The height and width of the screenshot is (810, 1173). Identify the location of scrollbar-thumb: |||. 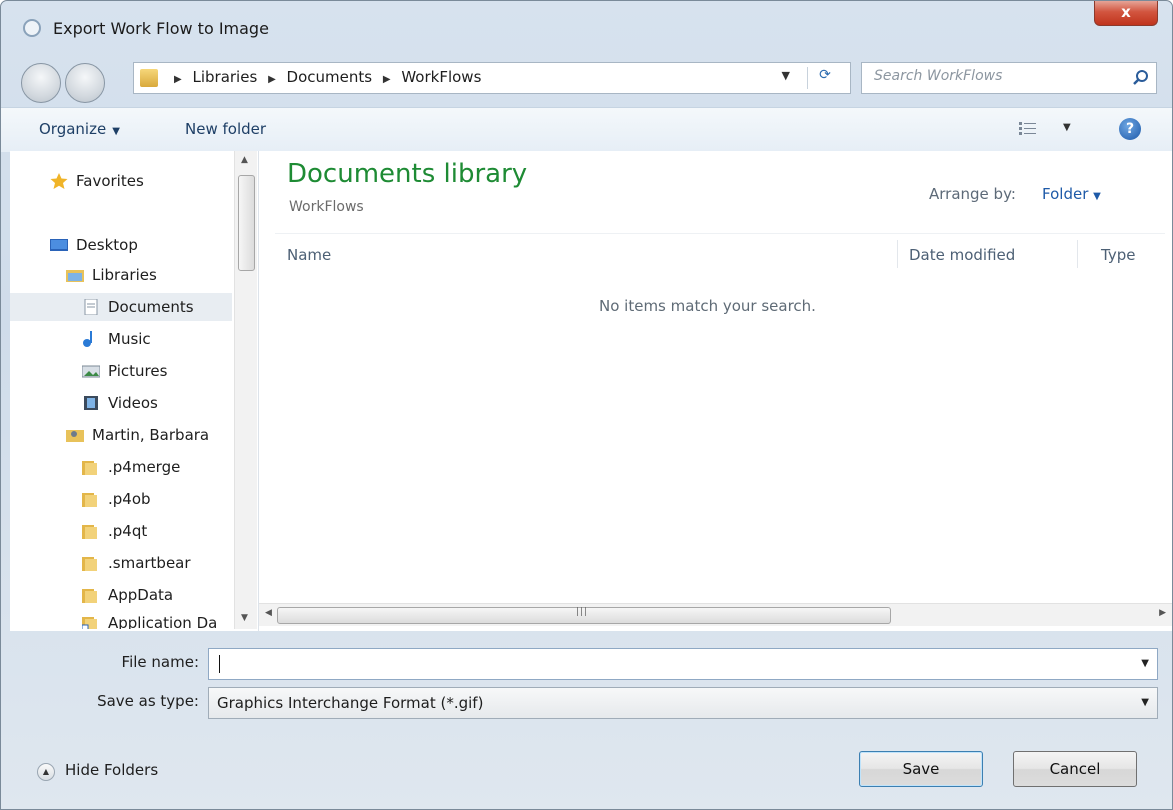
(584, 615).